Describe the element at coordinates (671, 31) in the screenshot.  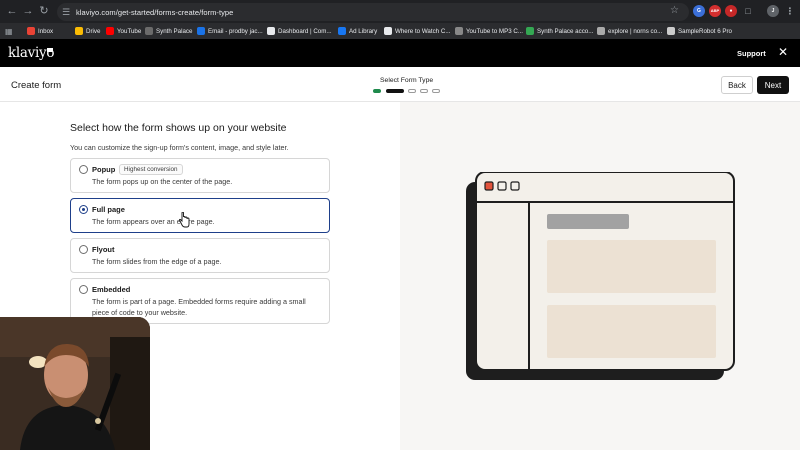
I see `samplerobot-icon` at that location.